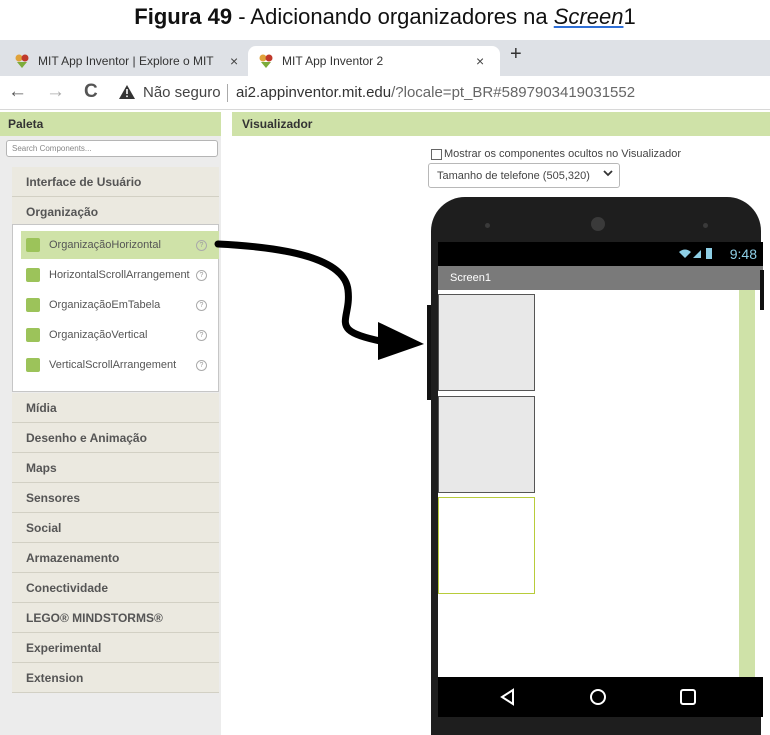  I want to click on category-experimental: Experimental, so click(115, 648).